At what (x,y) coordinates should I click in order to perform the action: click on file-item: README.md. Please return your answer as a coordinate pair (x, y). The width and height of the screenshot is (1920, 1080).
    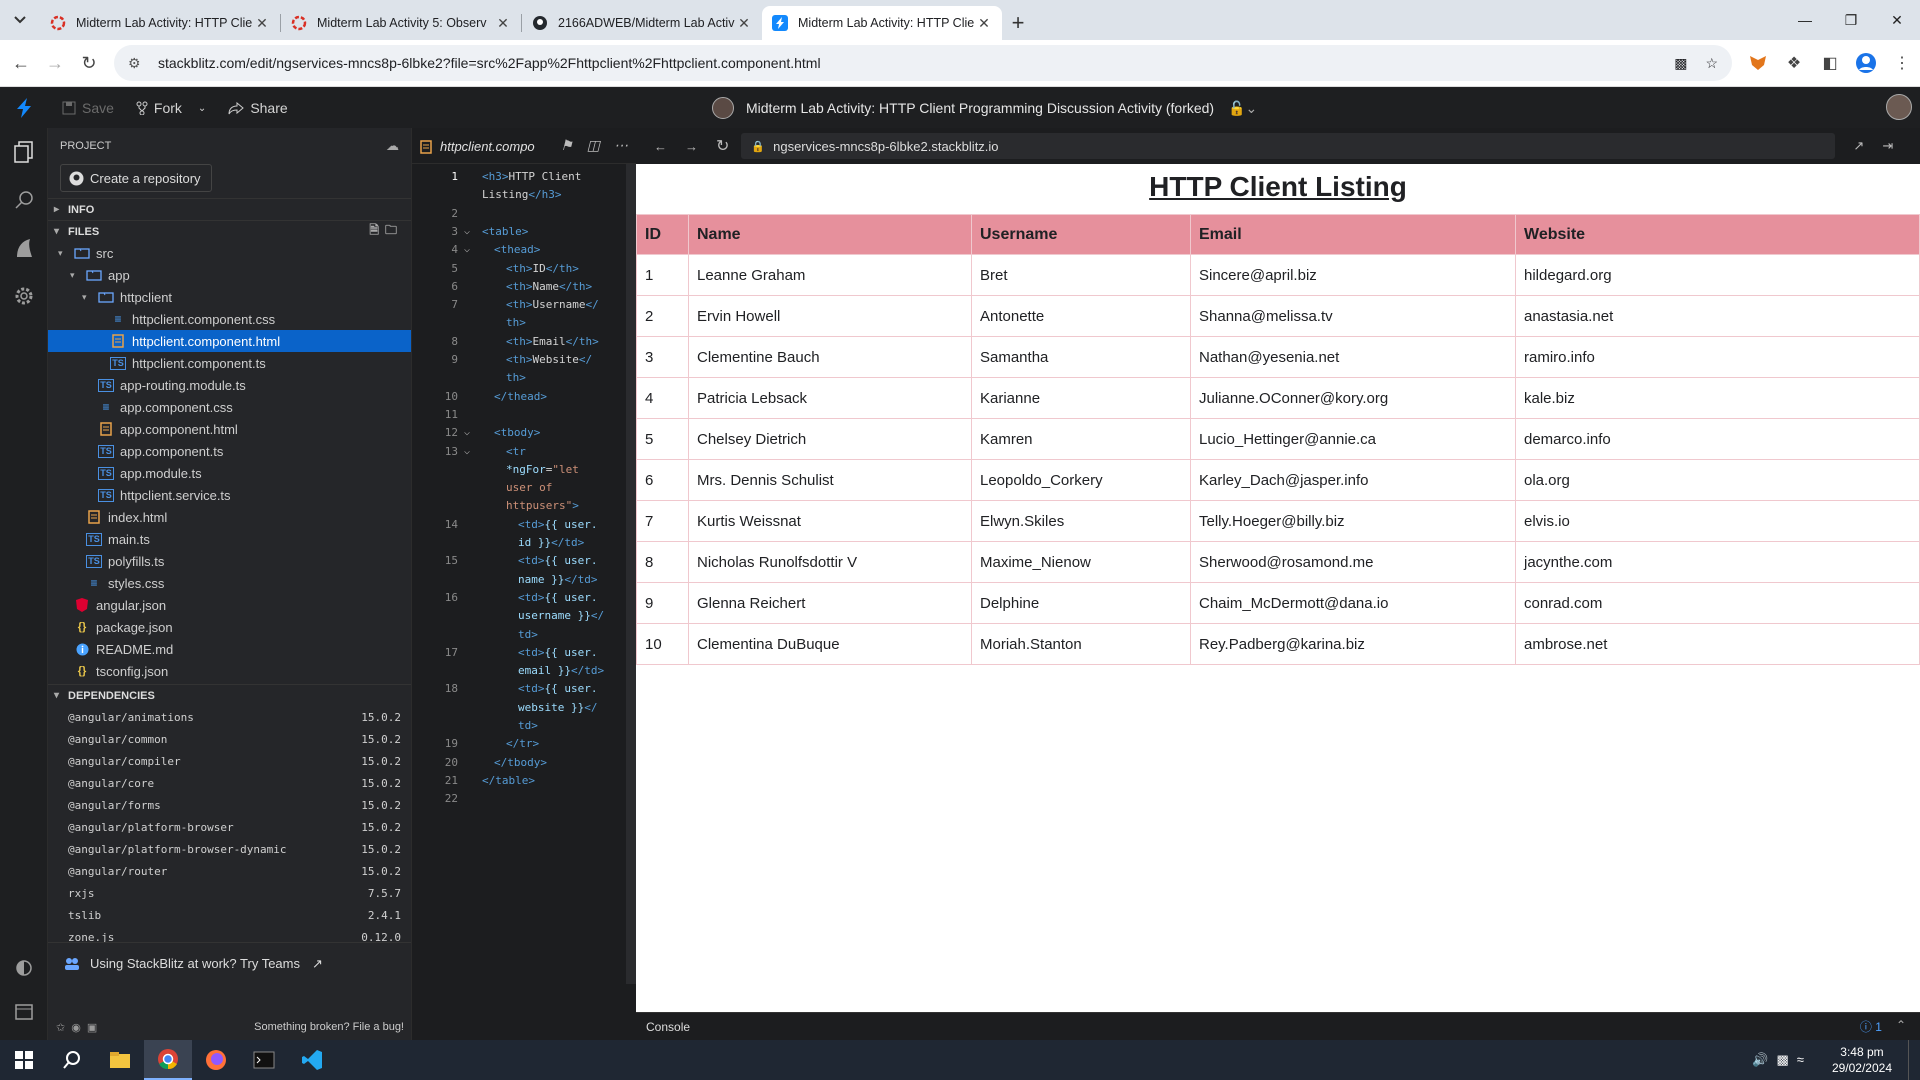
    Looking at the image, I should click on (229, 649).